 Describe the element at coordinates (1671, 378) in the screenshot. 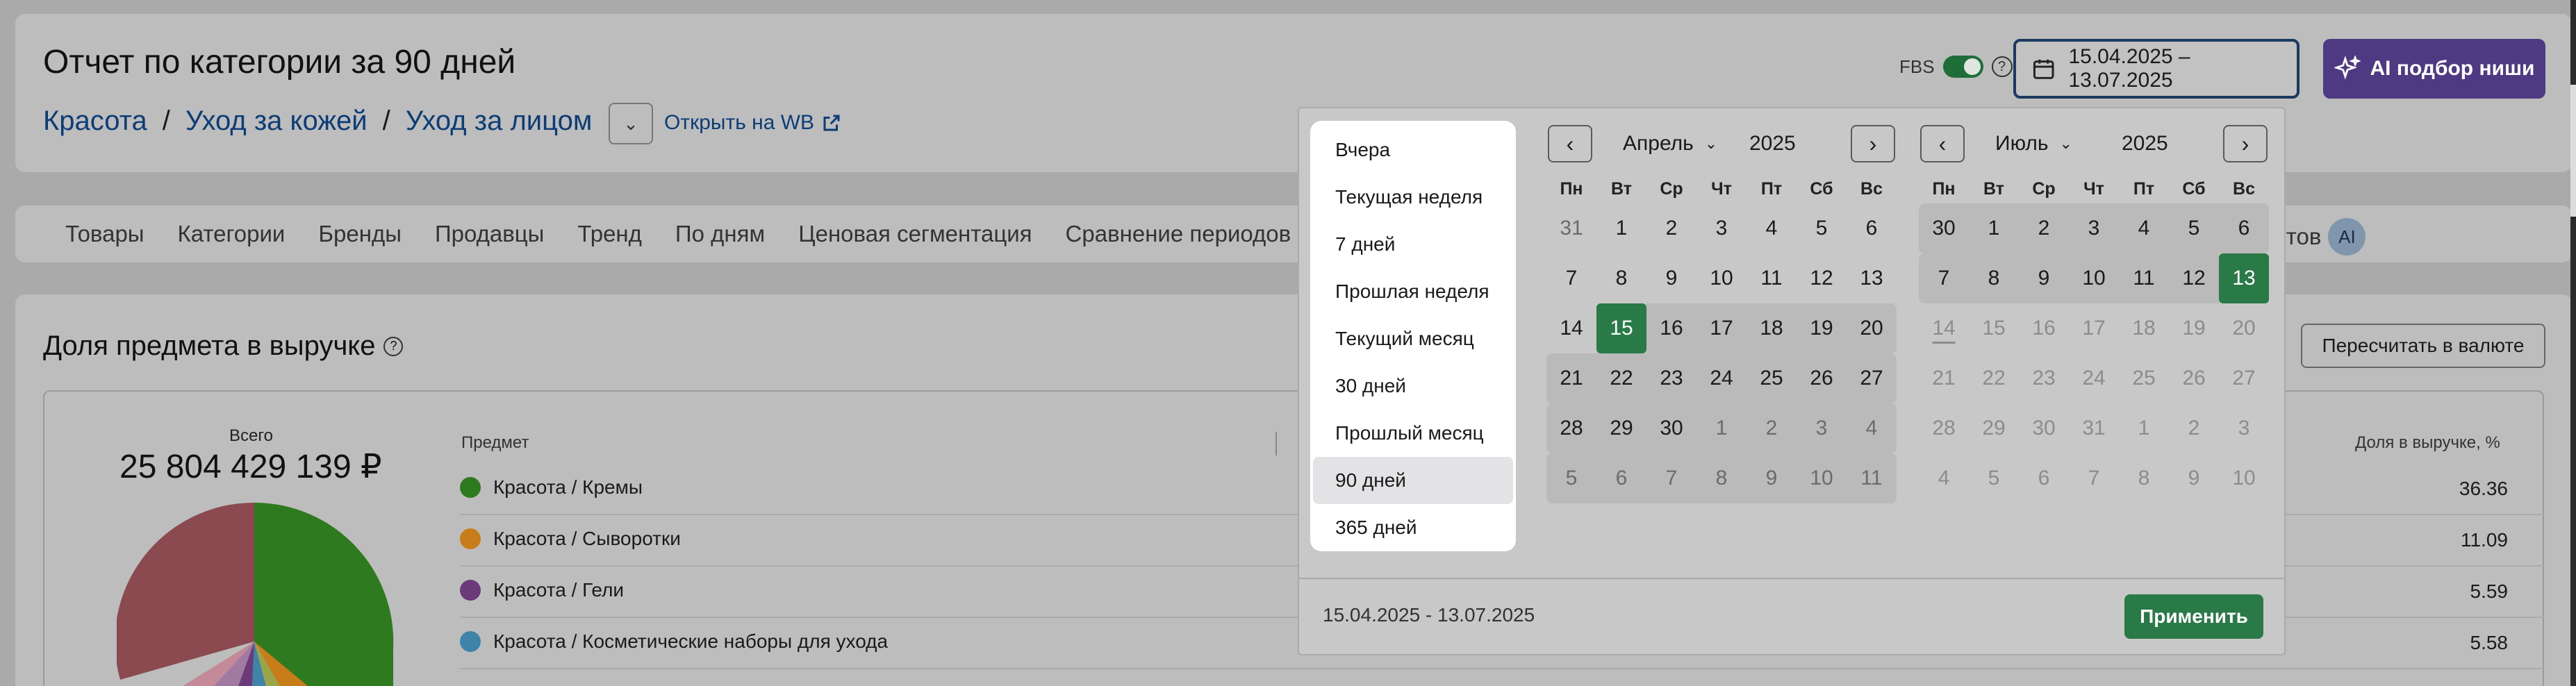

I see `calendar-day: 23` at that location.